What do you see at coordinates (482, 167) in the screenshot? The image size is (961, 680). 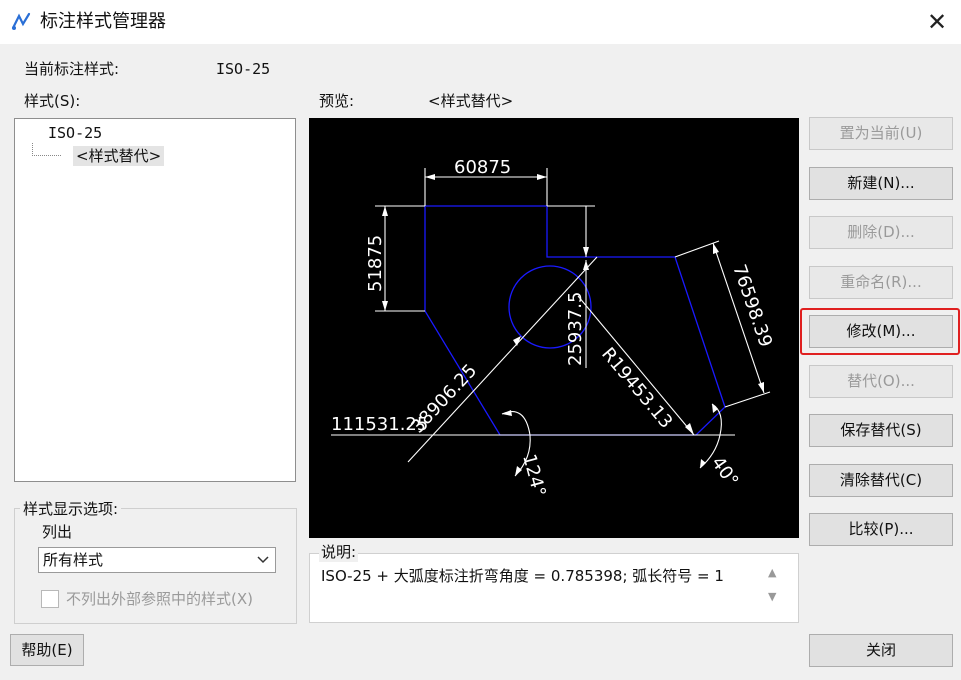 I see `dim-top-label: 60875` at bounding box center [482, 167].